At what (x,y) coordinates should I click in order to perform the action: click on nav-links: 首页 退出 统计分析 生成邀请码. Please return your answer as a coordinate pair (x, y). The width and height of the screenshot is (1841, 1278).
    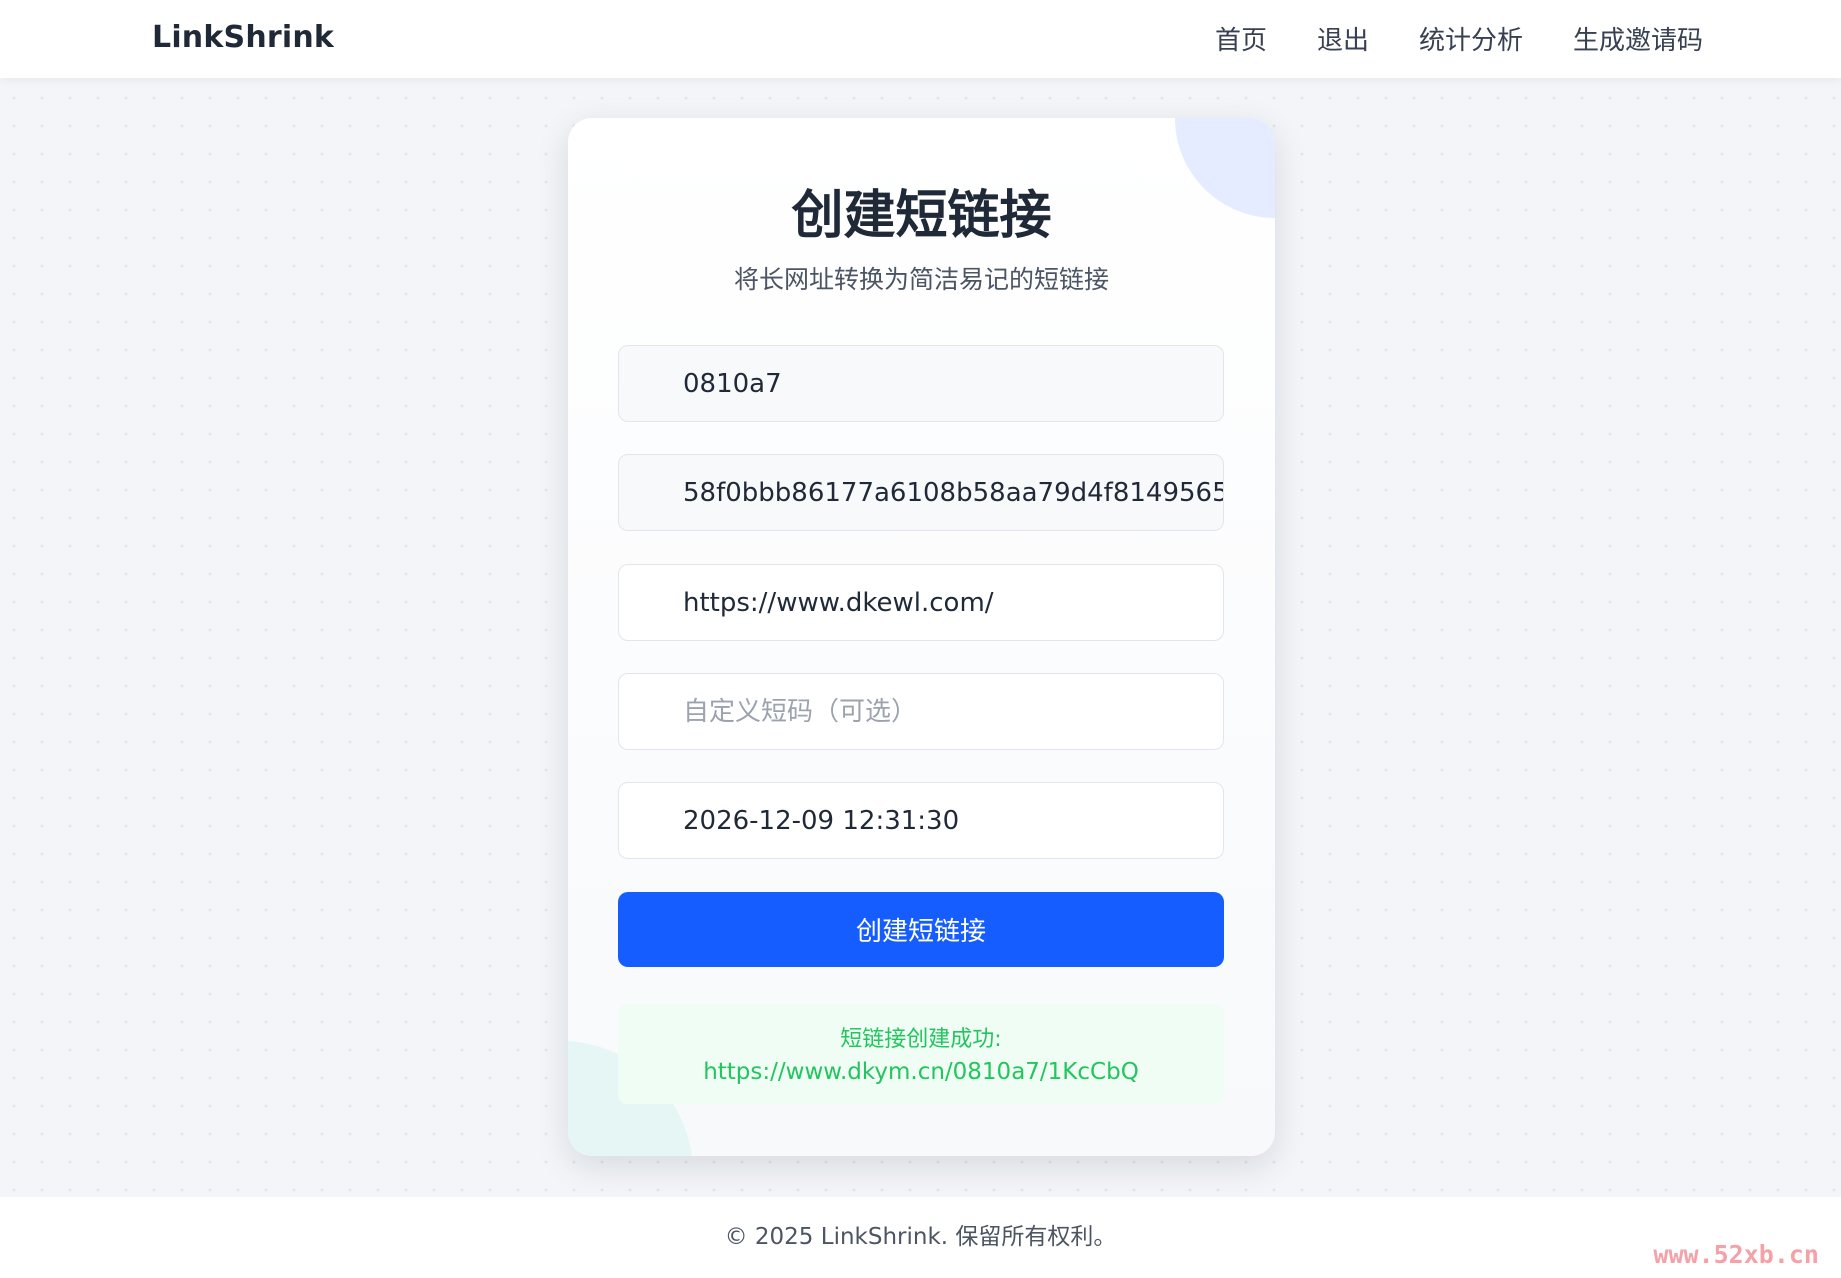
    Looking at the image, I should click on (1459, 38).